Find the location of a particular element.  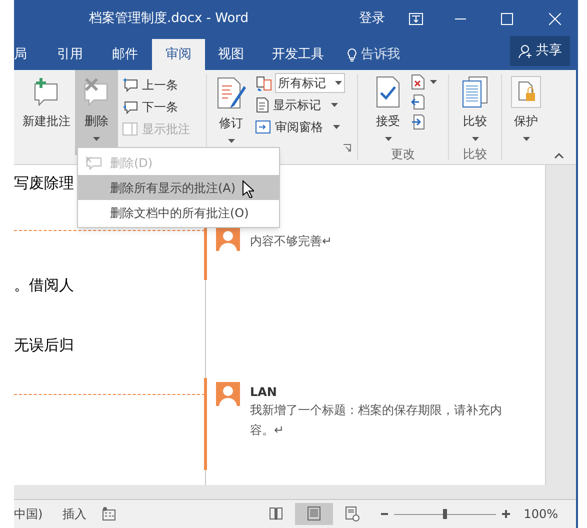

zoom-slider-thumb is located at coordinates (444, 514).